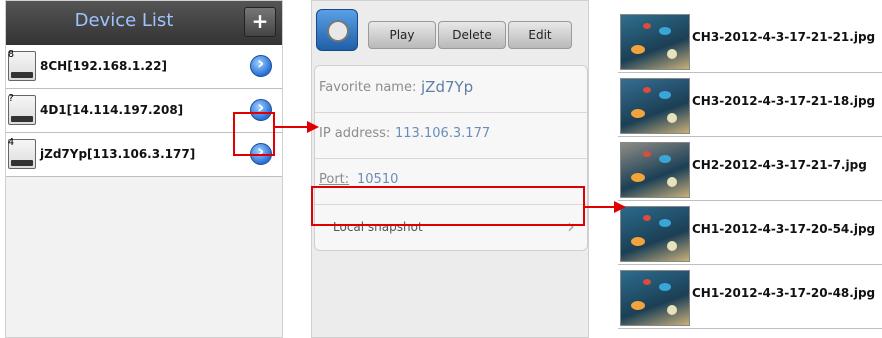  I want to click on device-detail-arrow-icon, so click(261, 65).